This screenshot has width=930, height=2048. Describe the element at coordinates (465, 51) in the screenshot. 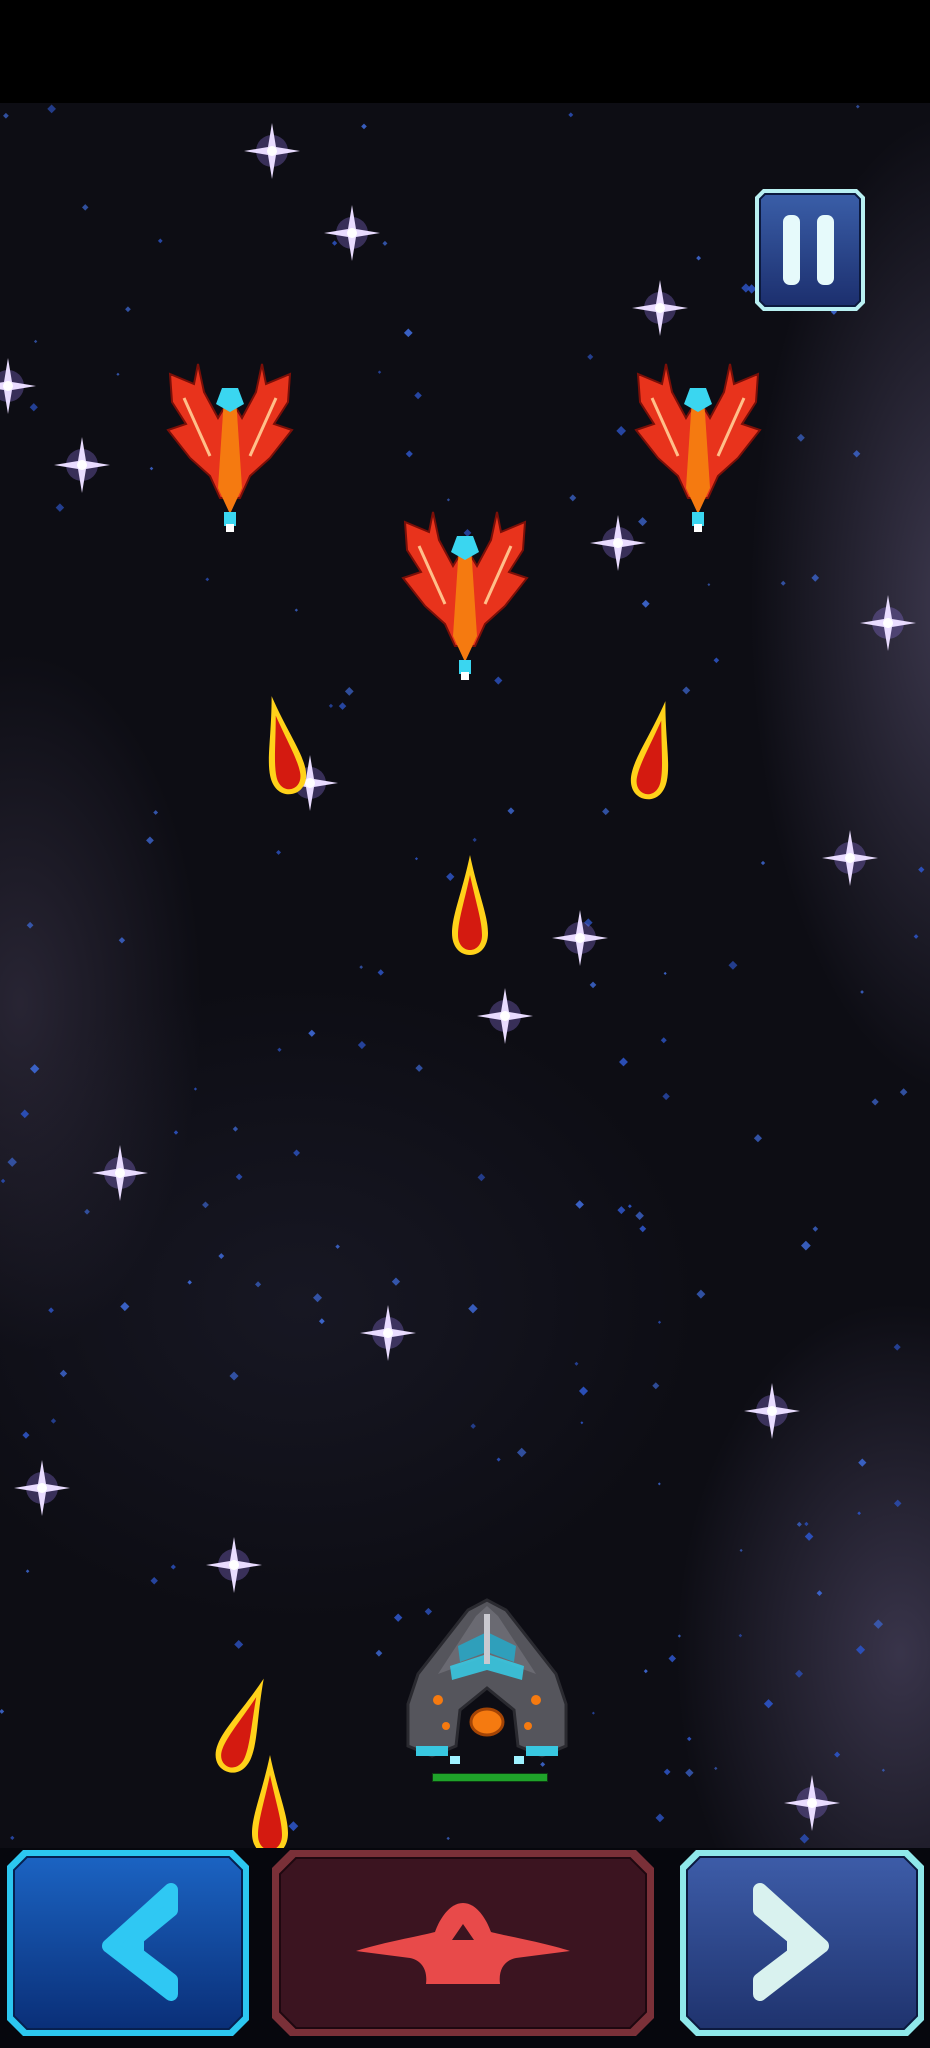

I see `status-bar` at that location.